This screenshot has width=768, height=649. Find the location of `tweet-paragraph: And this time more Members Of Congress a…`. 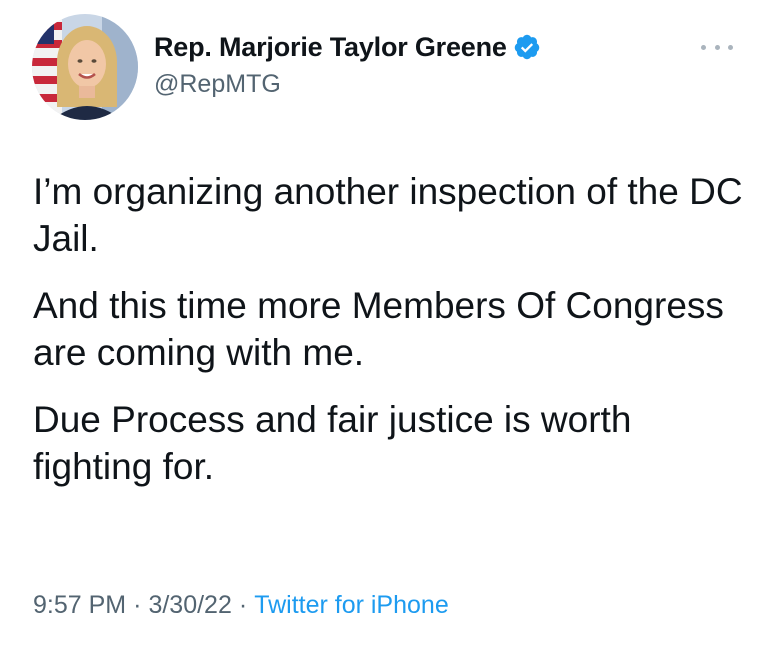

tweet-paragraph: And this time more Members Of Congress a… is located at coordinates (378, 329).